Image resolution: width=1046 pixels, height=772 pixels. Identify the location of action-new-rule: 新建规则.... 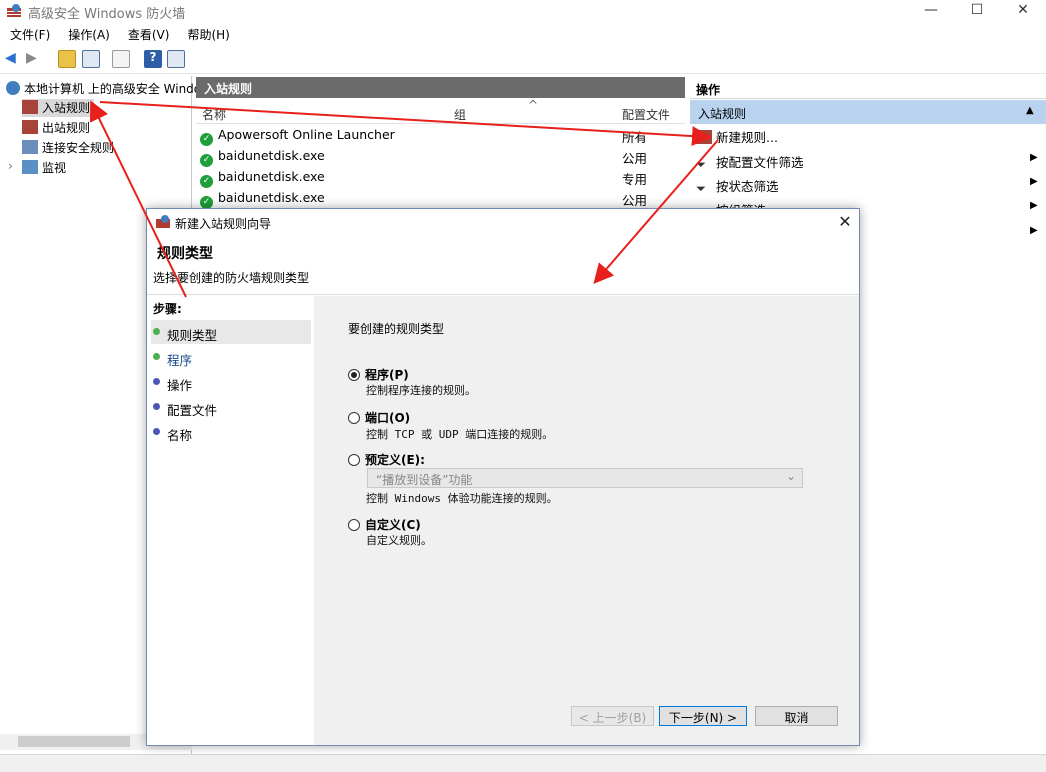
(737, 138).